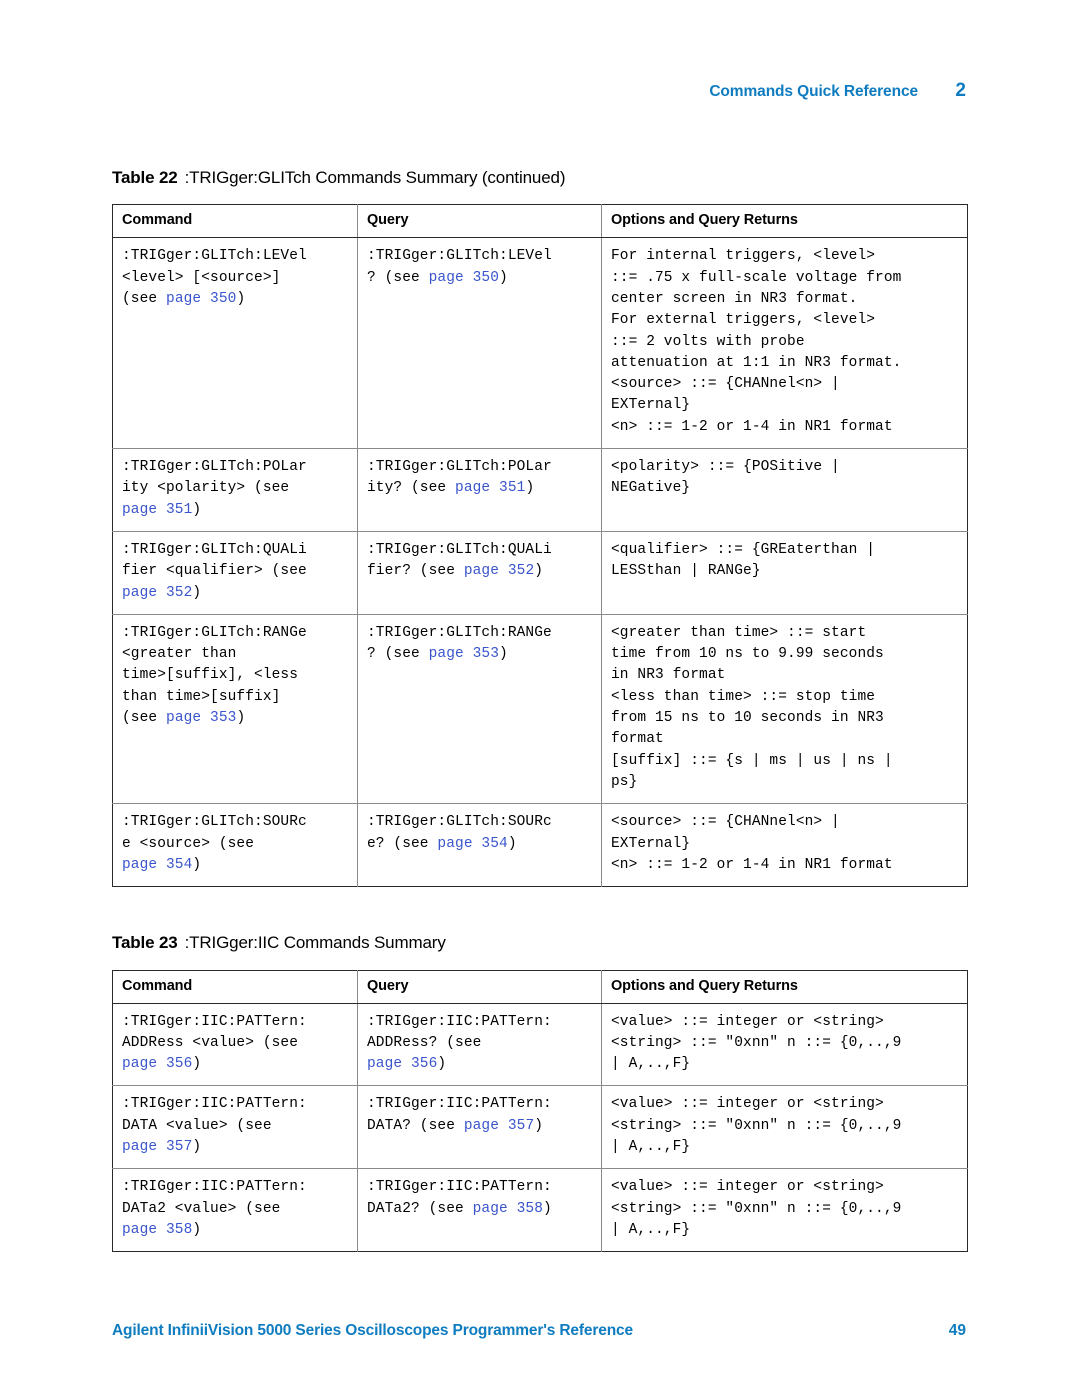 The height and width of the screenshot is (1397, 1080). I want to click on table-caption-text: :TRIGger:IIC Commands Summary, so click(315, 943).